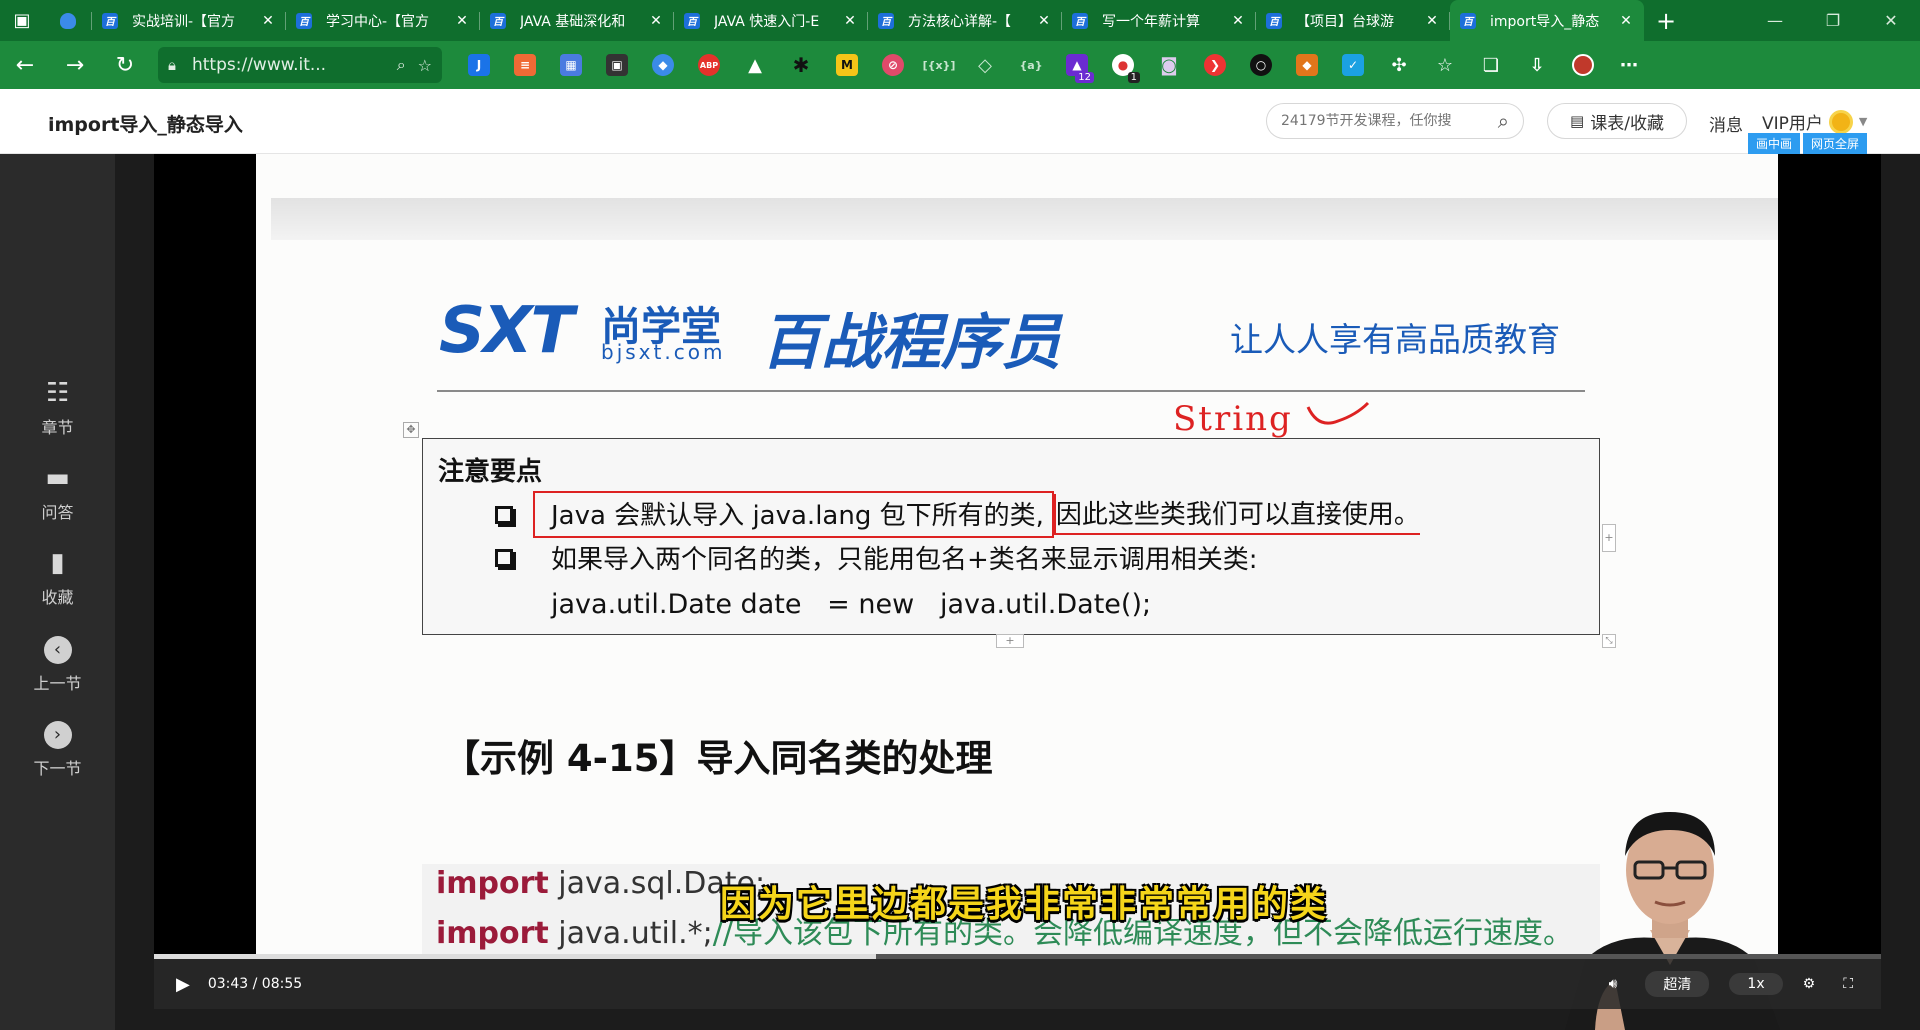  What do you see at coordinates (57, 650) in the screenshot?
I see `prev-icon: ‹` at bounding box center [57, 650].